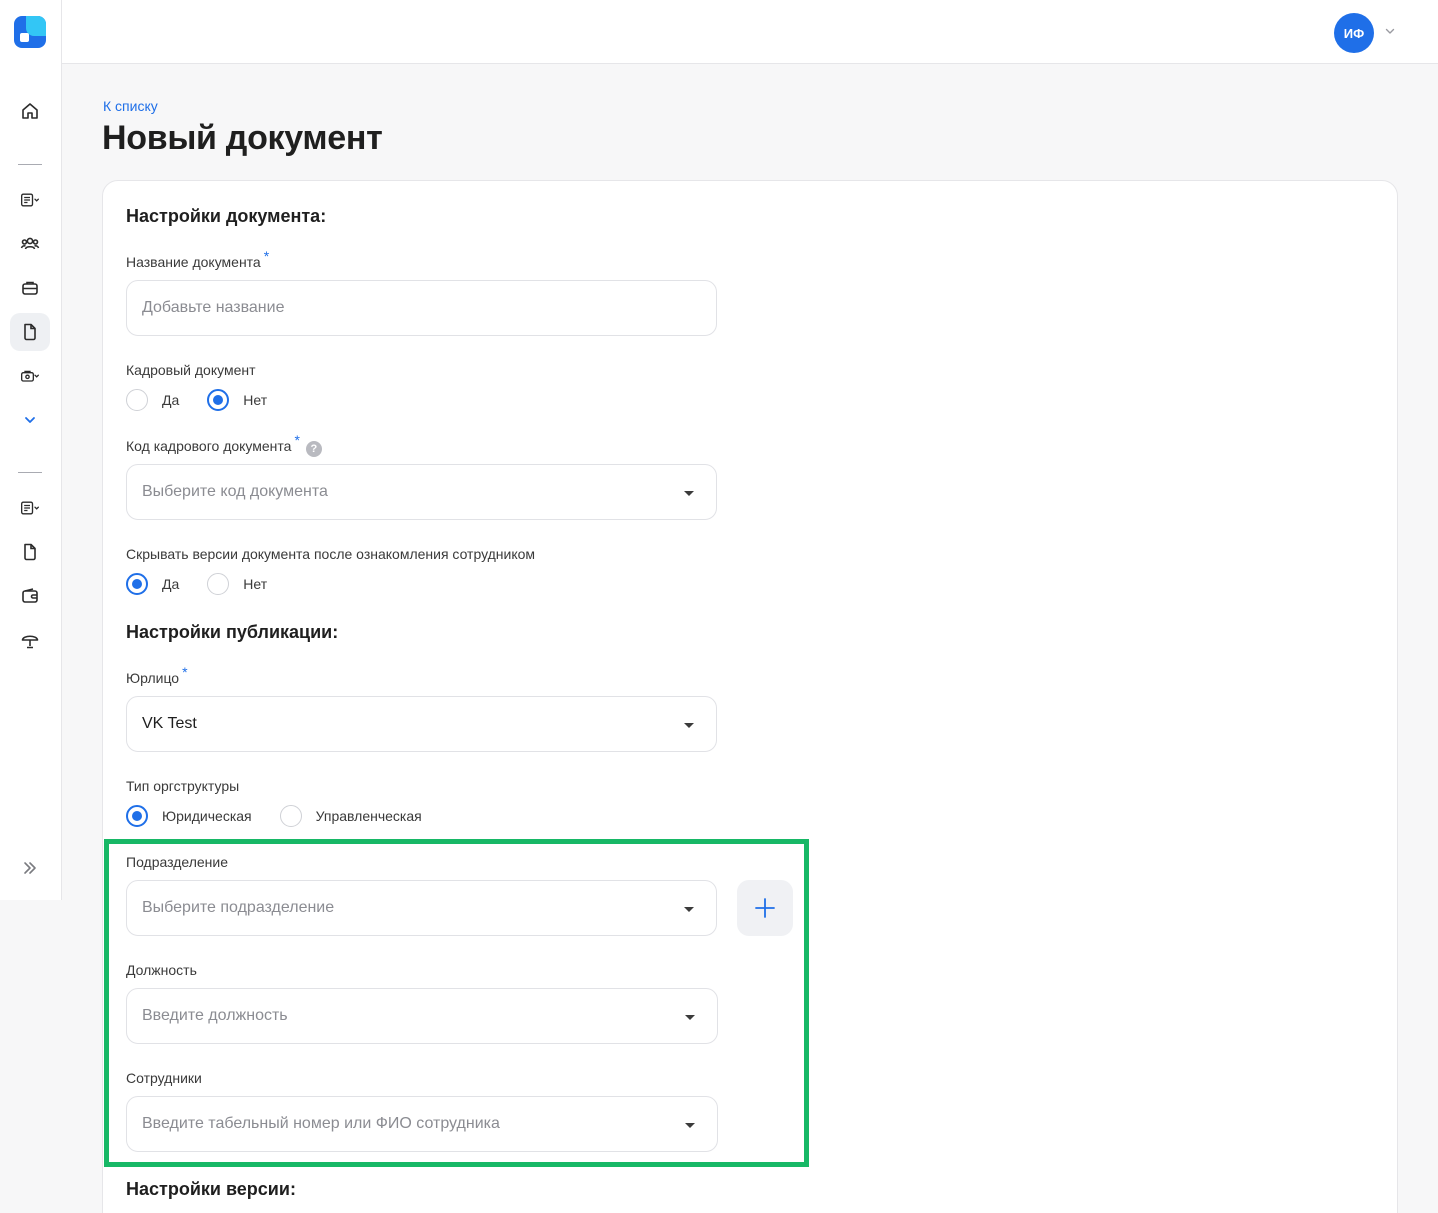 This screenshot has height=1213, width=1438. I want to click on hide-versions-no-option: Нет, so click(237, 584).